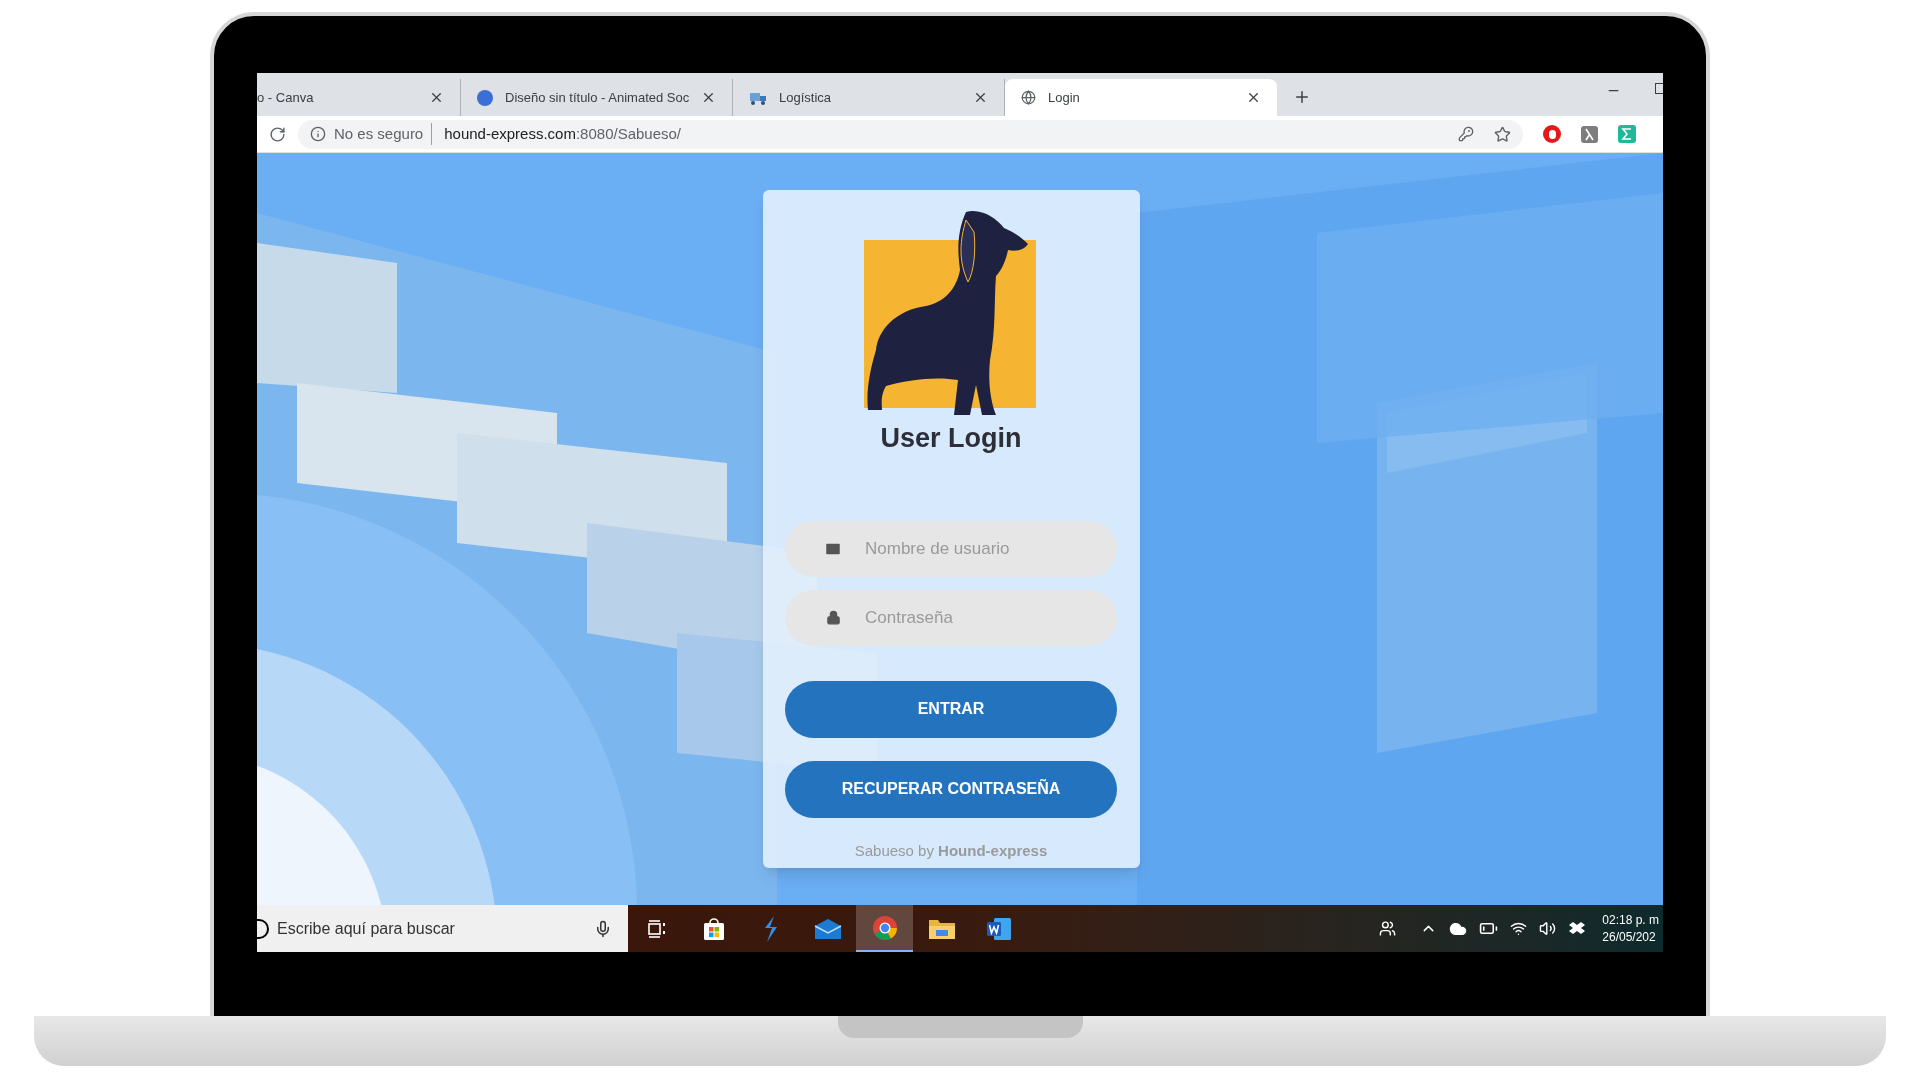  I want to click on document-app-icon, so click(998, 928).